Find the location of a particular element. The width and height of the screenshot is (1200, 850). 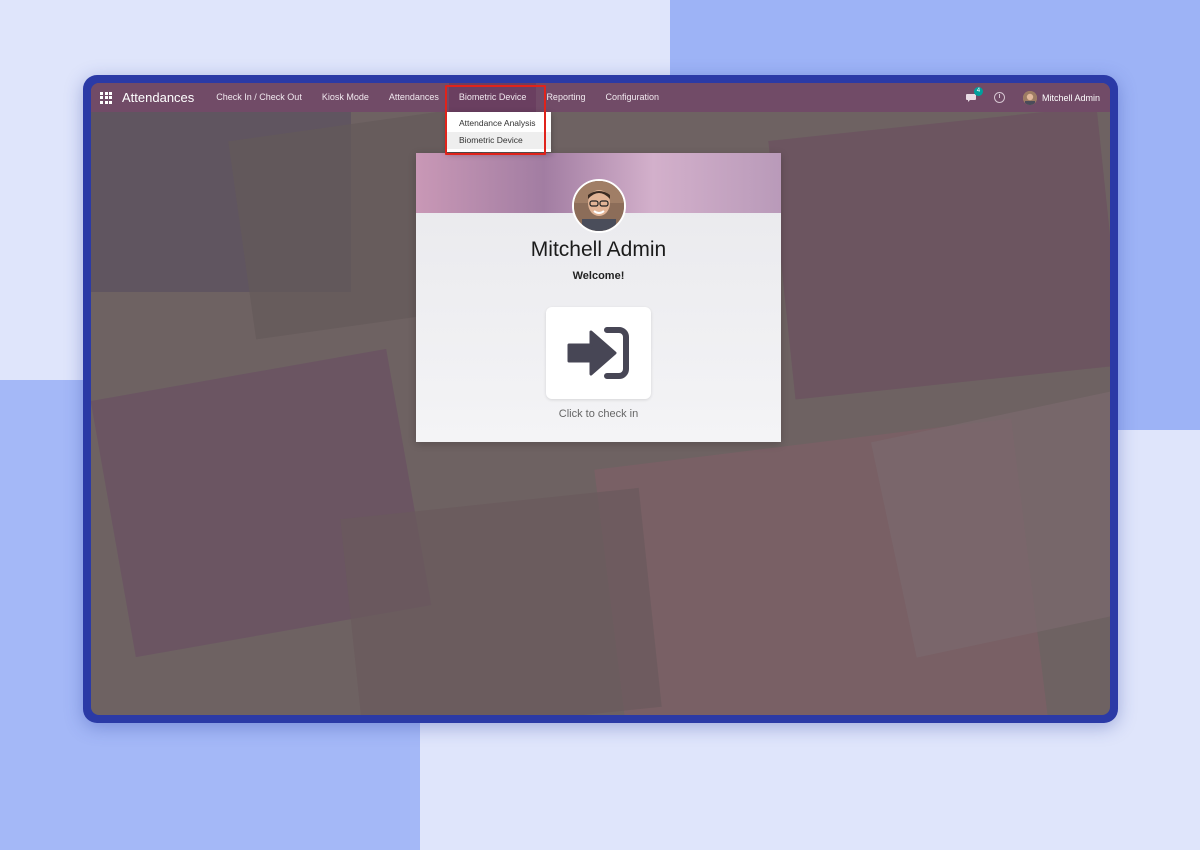

user-name: Mitchell Admin is located at coordinates (1071, 98).